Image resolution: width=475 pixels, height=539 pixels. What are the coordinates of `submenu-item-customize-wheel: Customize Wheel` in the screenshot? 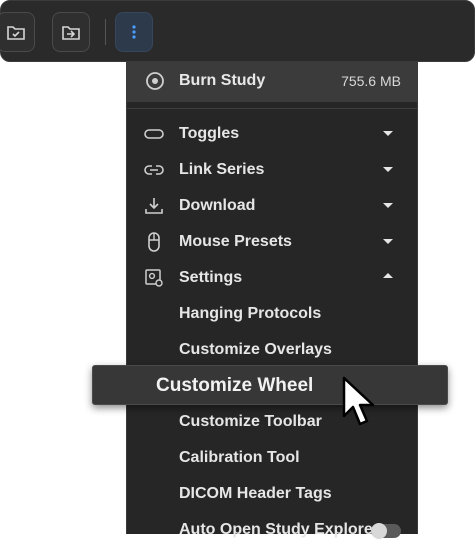 It's located at (270, 385).